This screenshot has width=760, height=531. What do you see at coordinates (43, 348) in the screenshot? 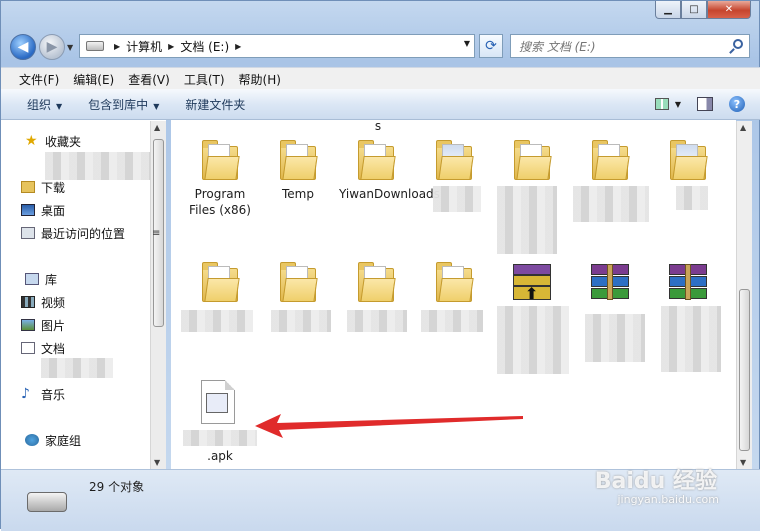
I see `sidebar-item-documents: 文档` at bounding box center [43, 348].